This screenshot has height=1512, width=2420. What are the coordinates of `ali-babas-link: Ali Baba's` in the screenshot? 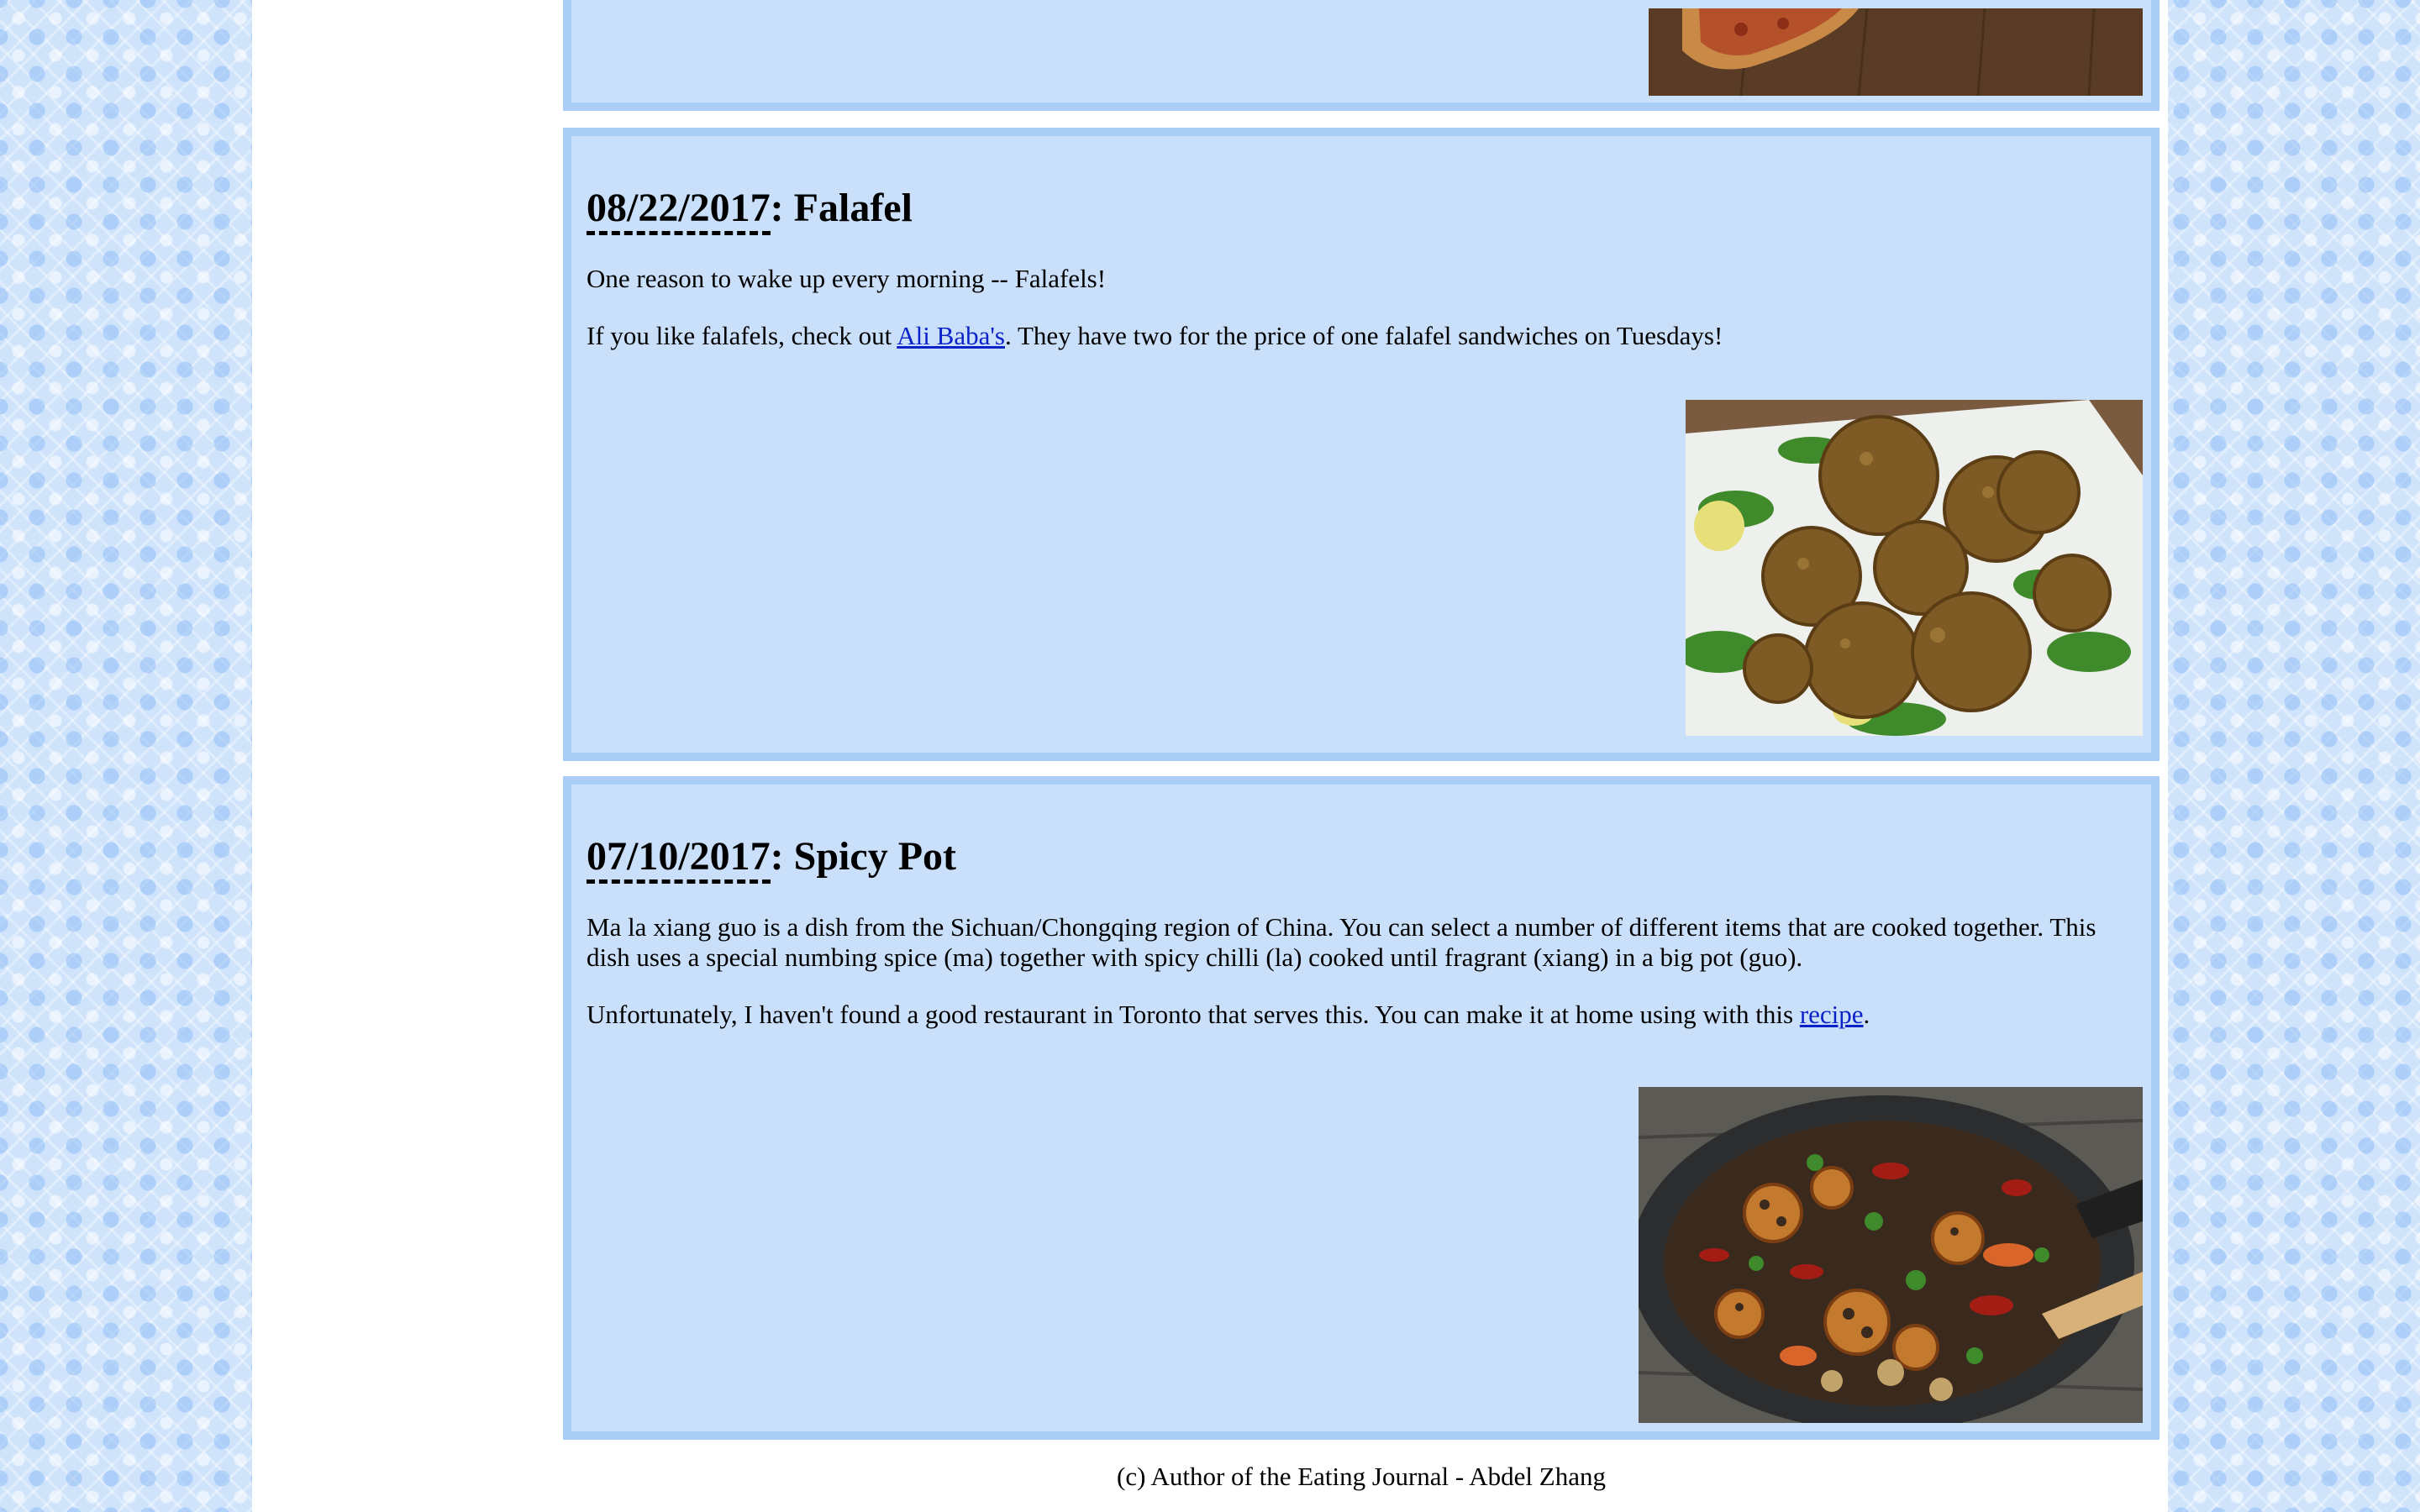 It's located at (951, 335).